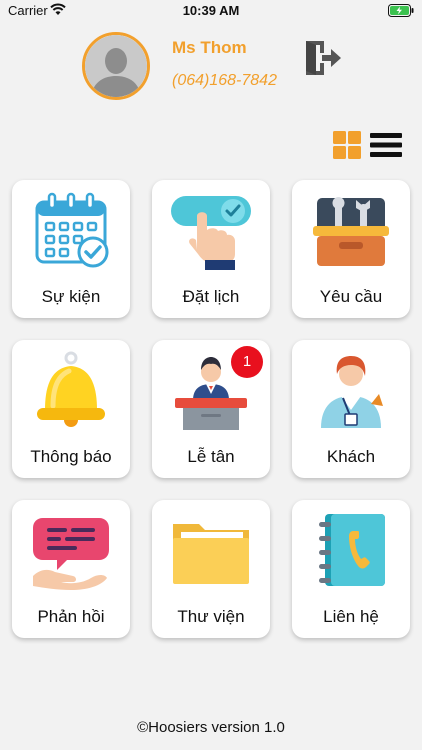  I want to click on booking-toggle-icon, so click(211, 233).